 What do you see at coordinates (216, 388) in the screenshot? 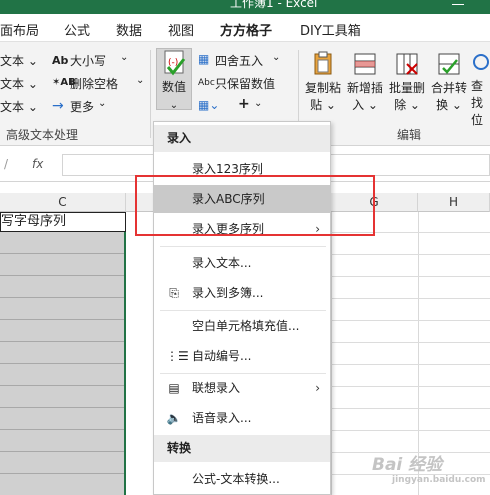
I see `menu-item-label: 联想录入` at bounding box center [216, 388].